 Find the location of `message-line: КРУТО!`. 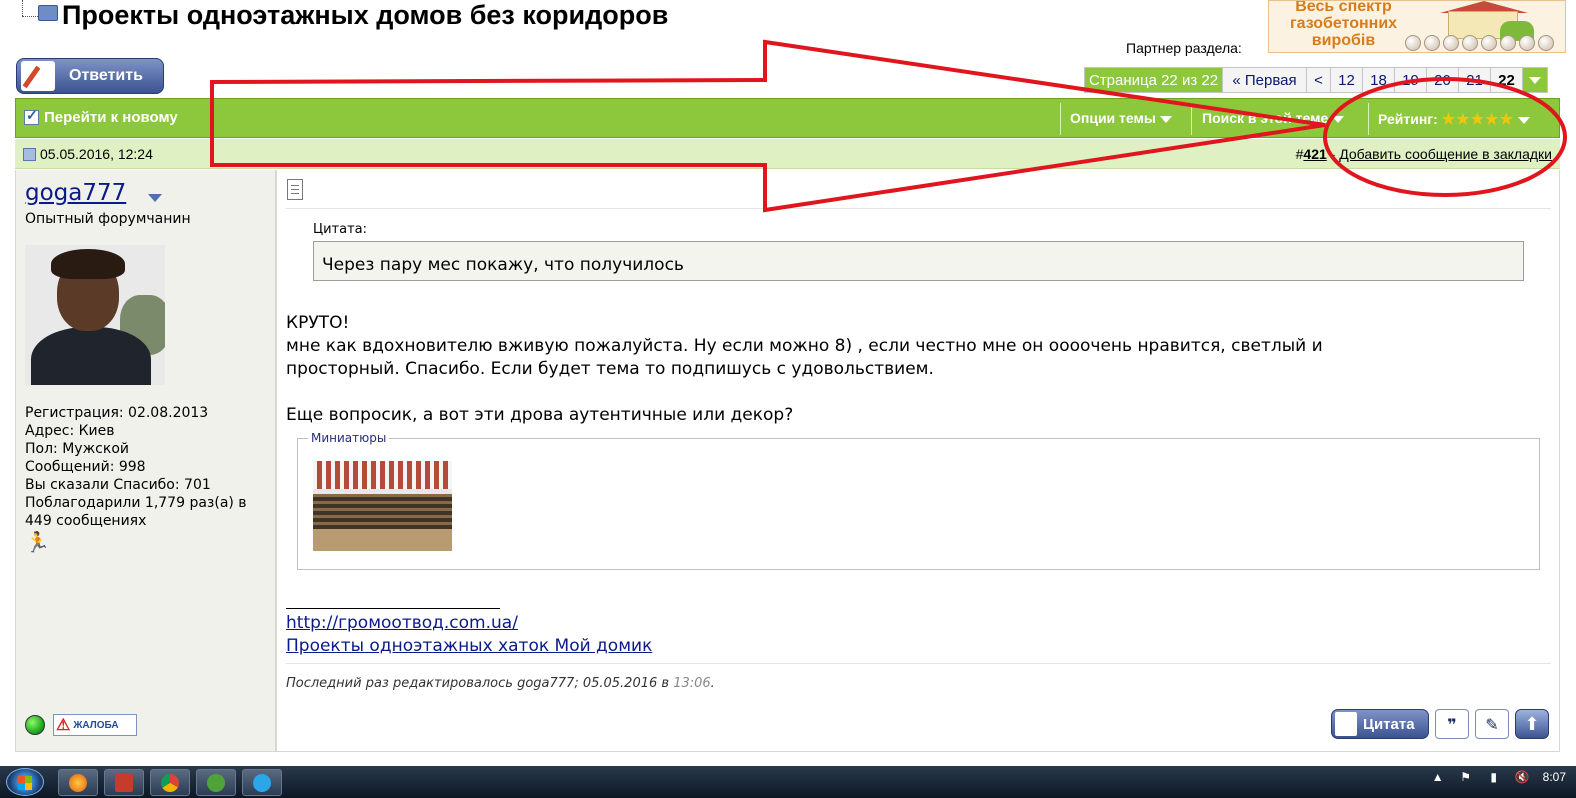

message-line: КРУТО! is located at coordinates (318, 323).